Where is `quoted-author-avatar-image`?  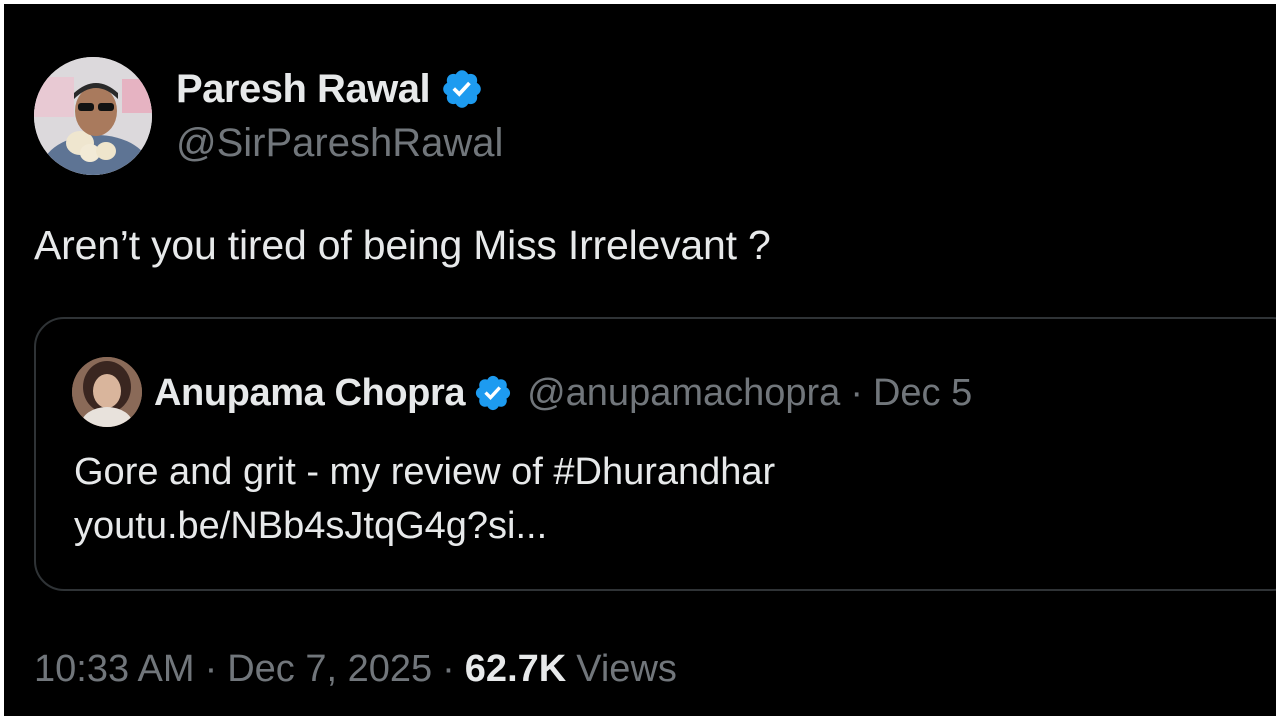
quoted-author-avatar-image is located at coordinates (107, 392).